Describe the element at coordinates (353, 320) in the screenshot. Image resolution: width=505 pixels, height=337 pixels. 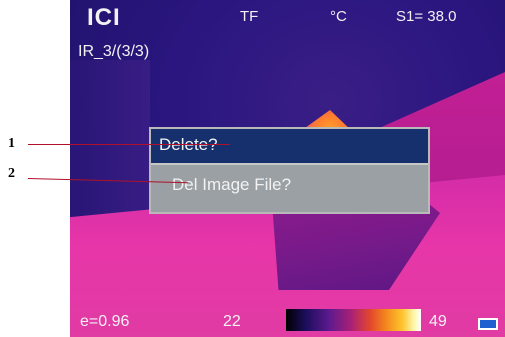
I see `color-scale-bar` at that location.